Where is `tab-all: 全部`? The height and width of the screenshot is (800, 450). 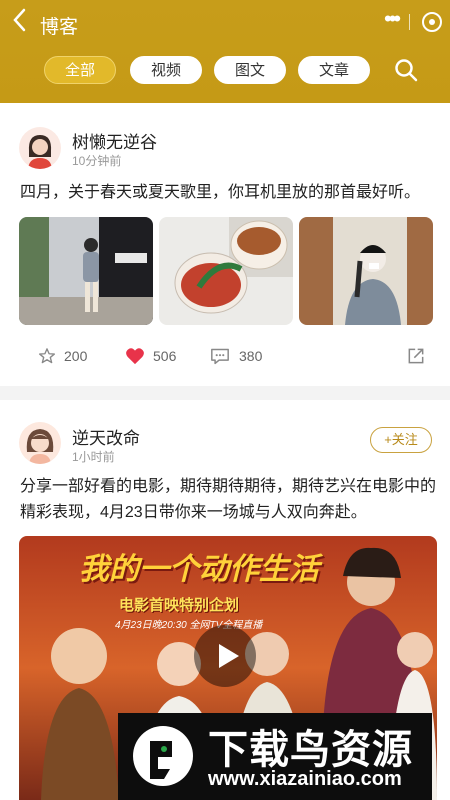 tab-all: 全部 is located at coordinates (80, 70).